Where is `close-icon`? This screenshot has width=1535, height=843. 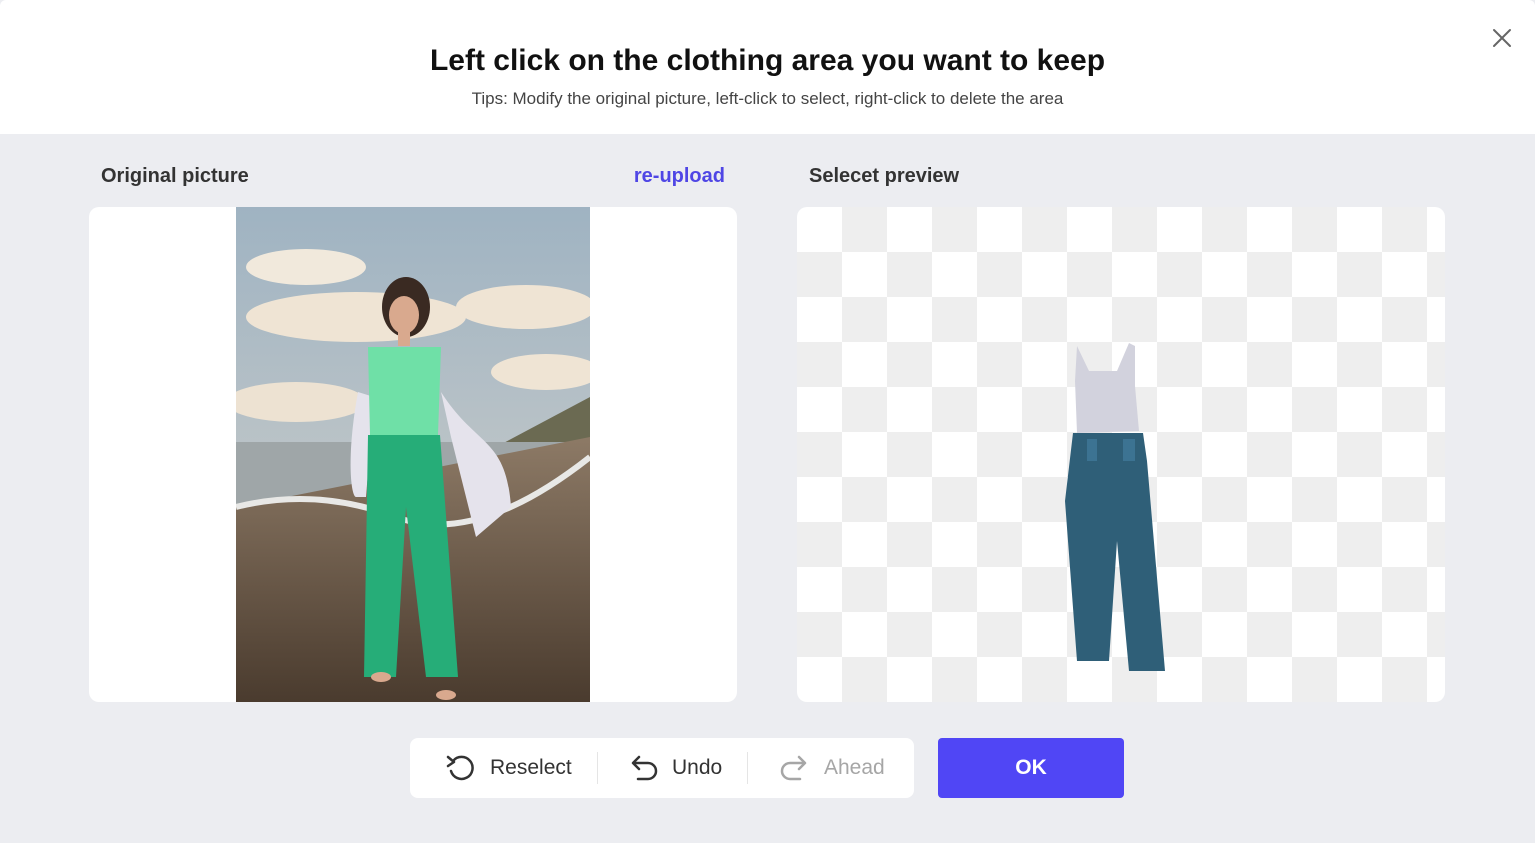
close-icon is located at coordinates (1502, 38).